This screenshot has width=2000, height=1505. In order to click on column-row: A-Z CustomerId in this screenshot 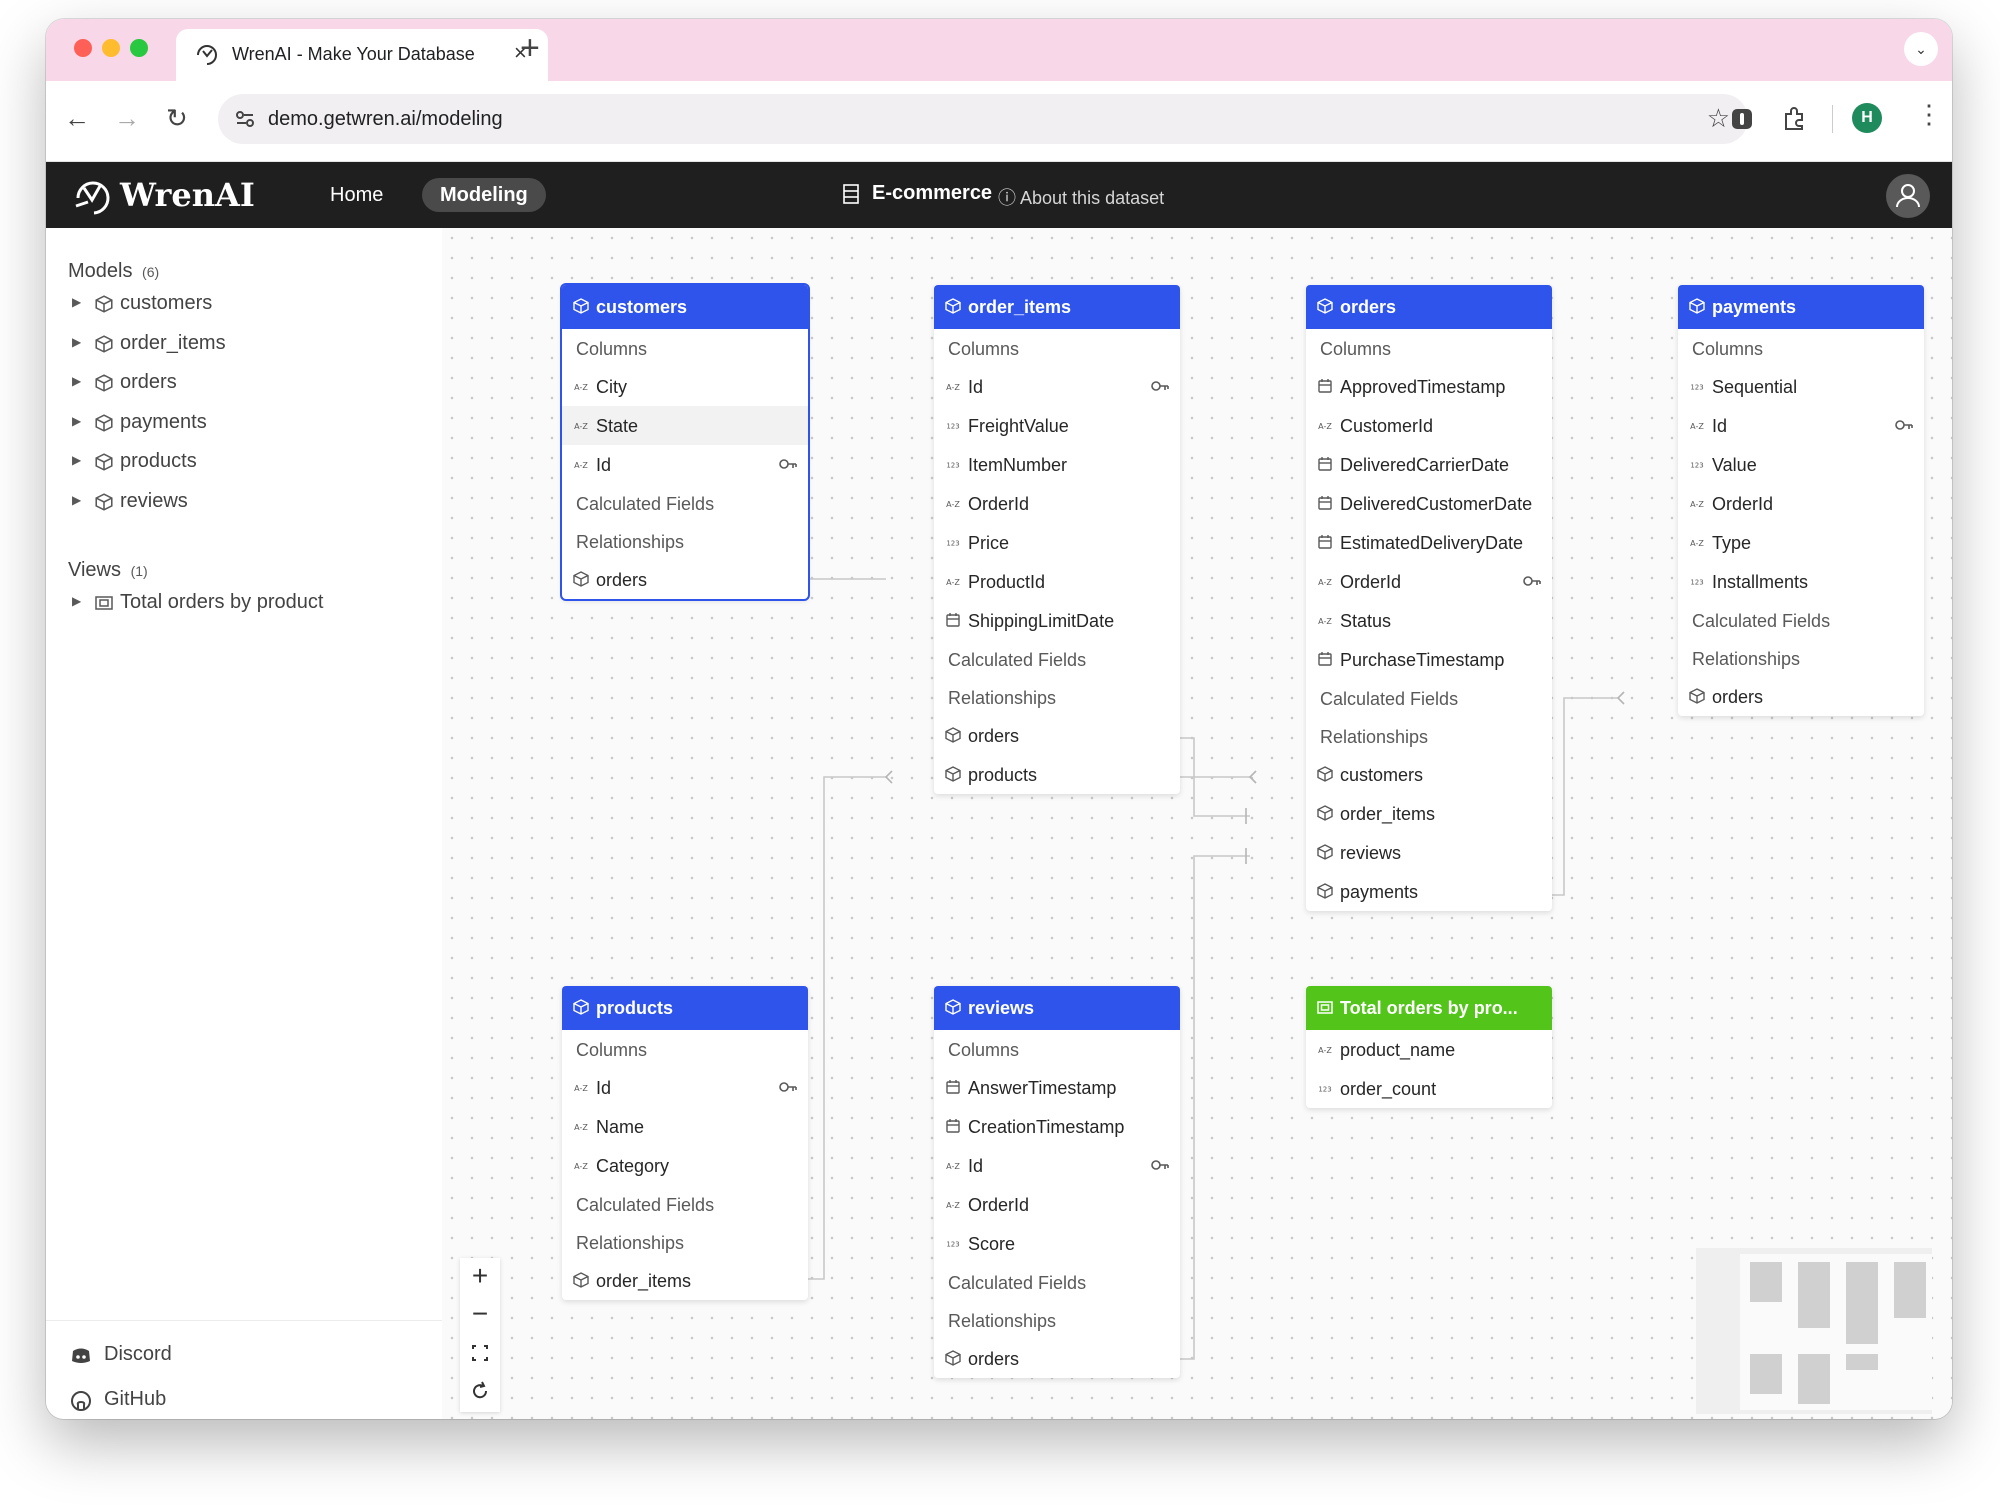, I will do `click(1429, 425)`.